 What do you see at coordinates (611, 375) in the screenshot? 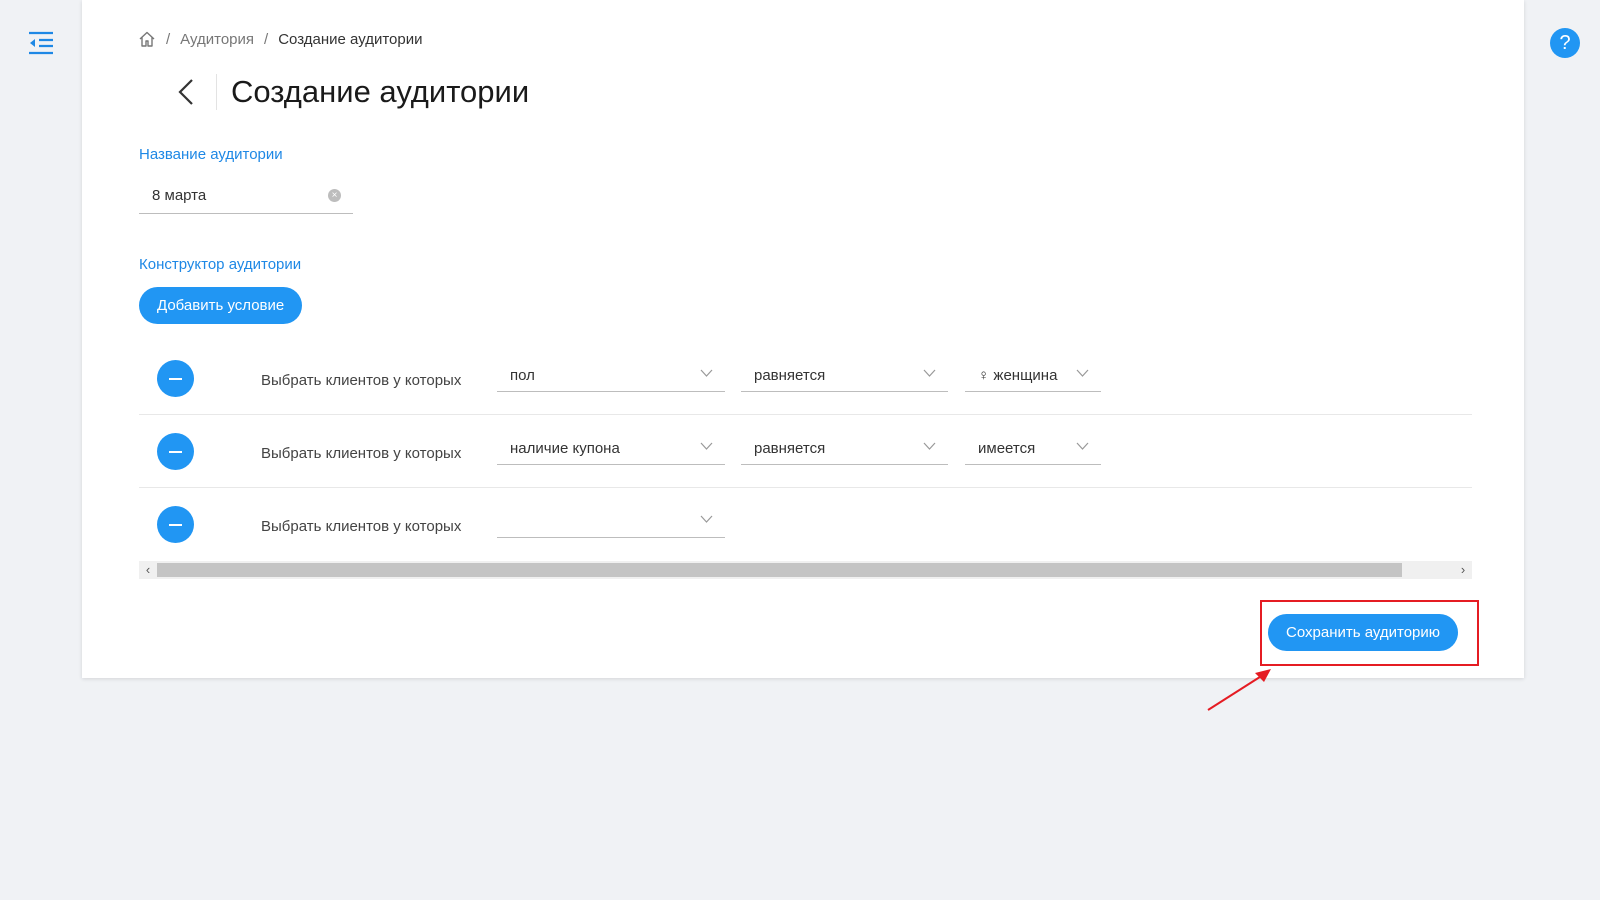
I see `condition-field-select: пол` at bounding box center [611, 375].